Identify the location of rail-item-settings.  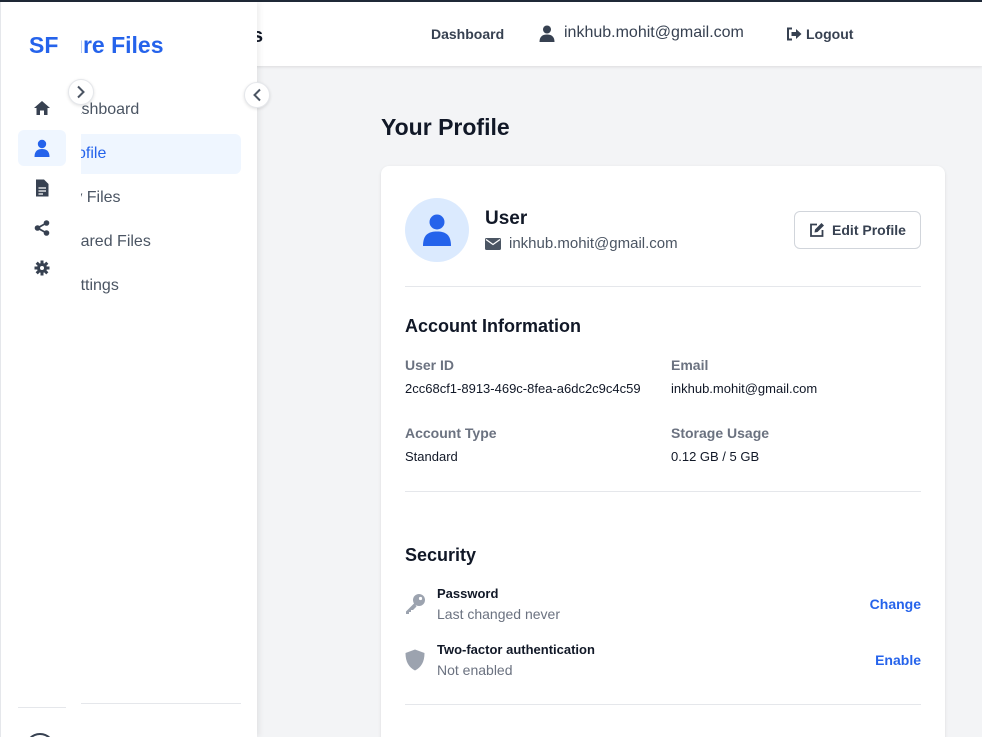
(42, 268).